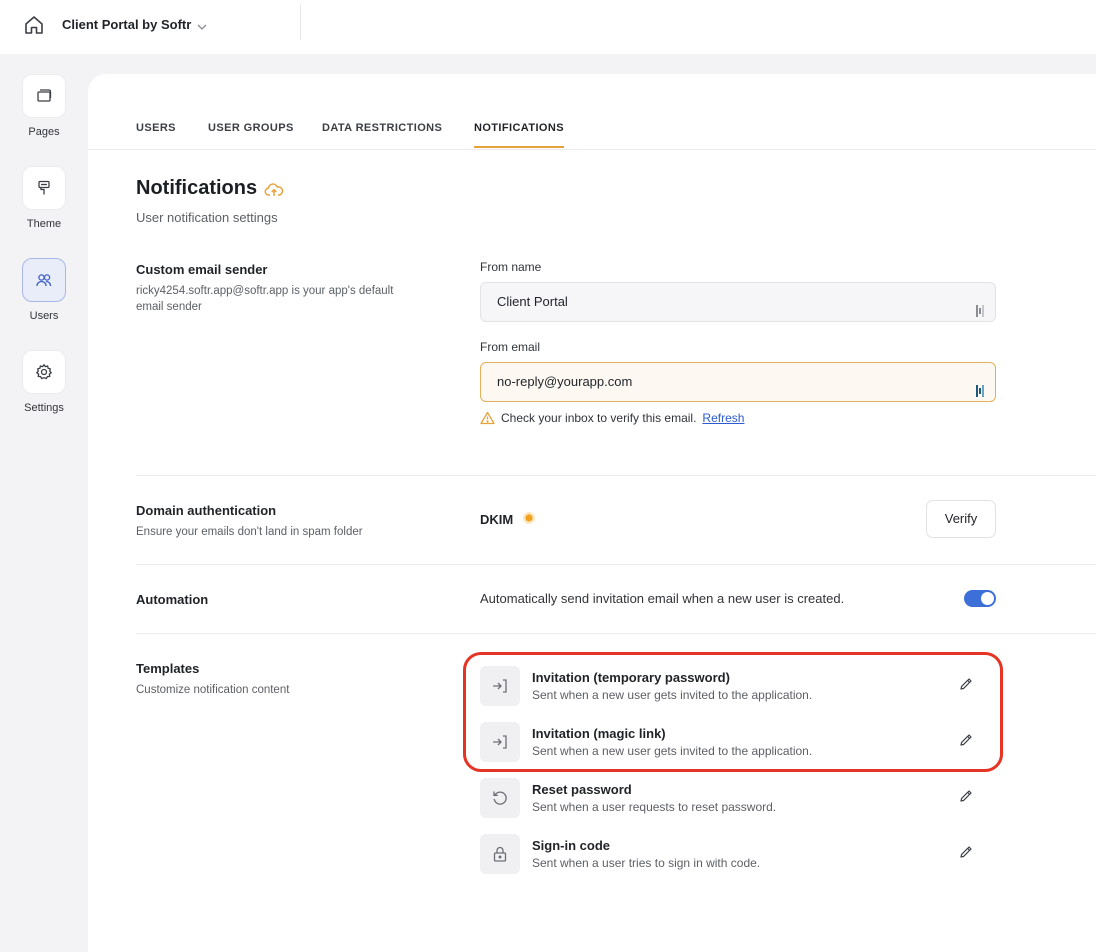 The height and width of the screenshot is (952, 1096). Describe the element at coordinates (487, 418) in the screenshot. I see `warning-icon` at that location.